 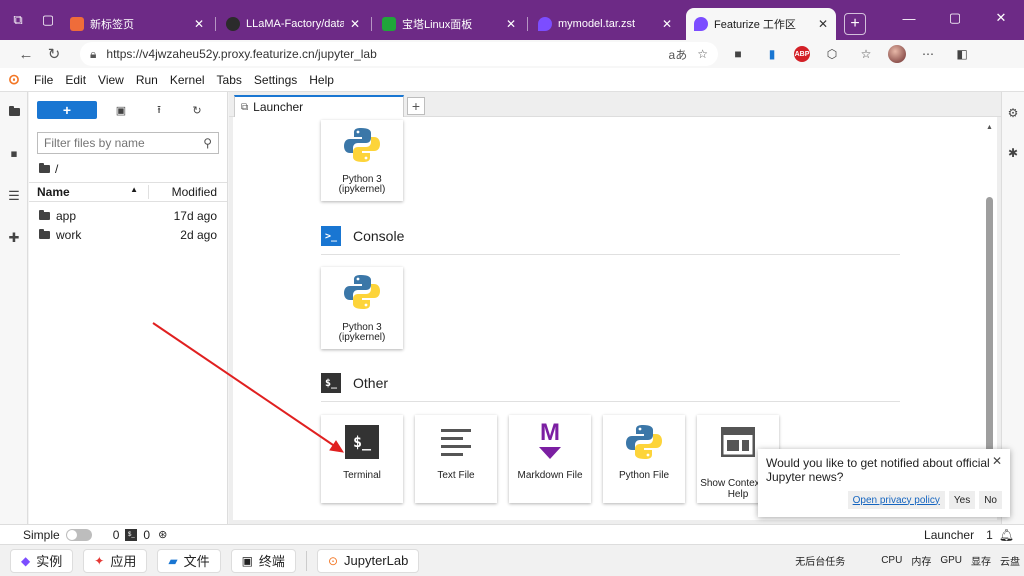 What do you see at coordinates (115, 560) in the screenshot?
I see `taskbar-apps-button: ✦ 应用` at bounding box center [115, 560].